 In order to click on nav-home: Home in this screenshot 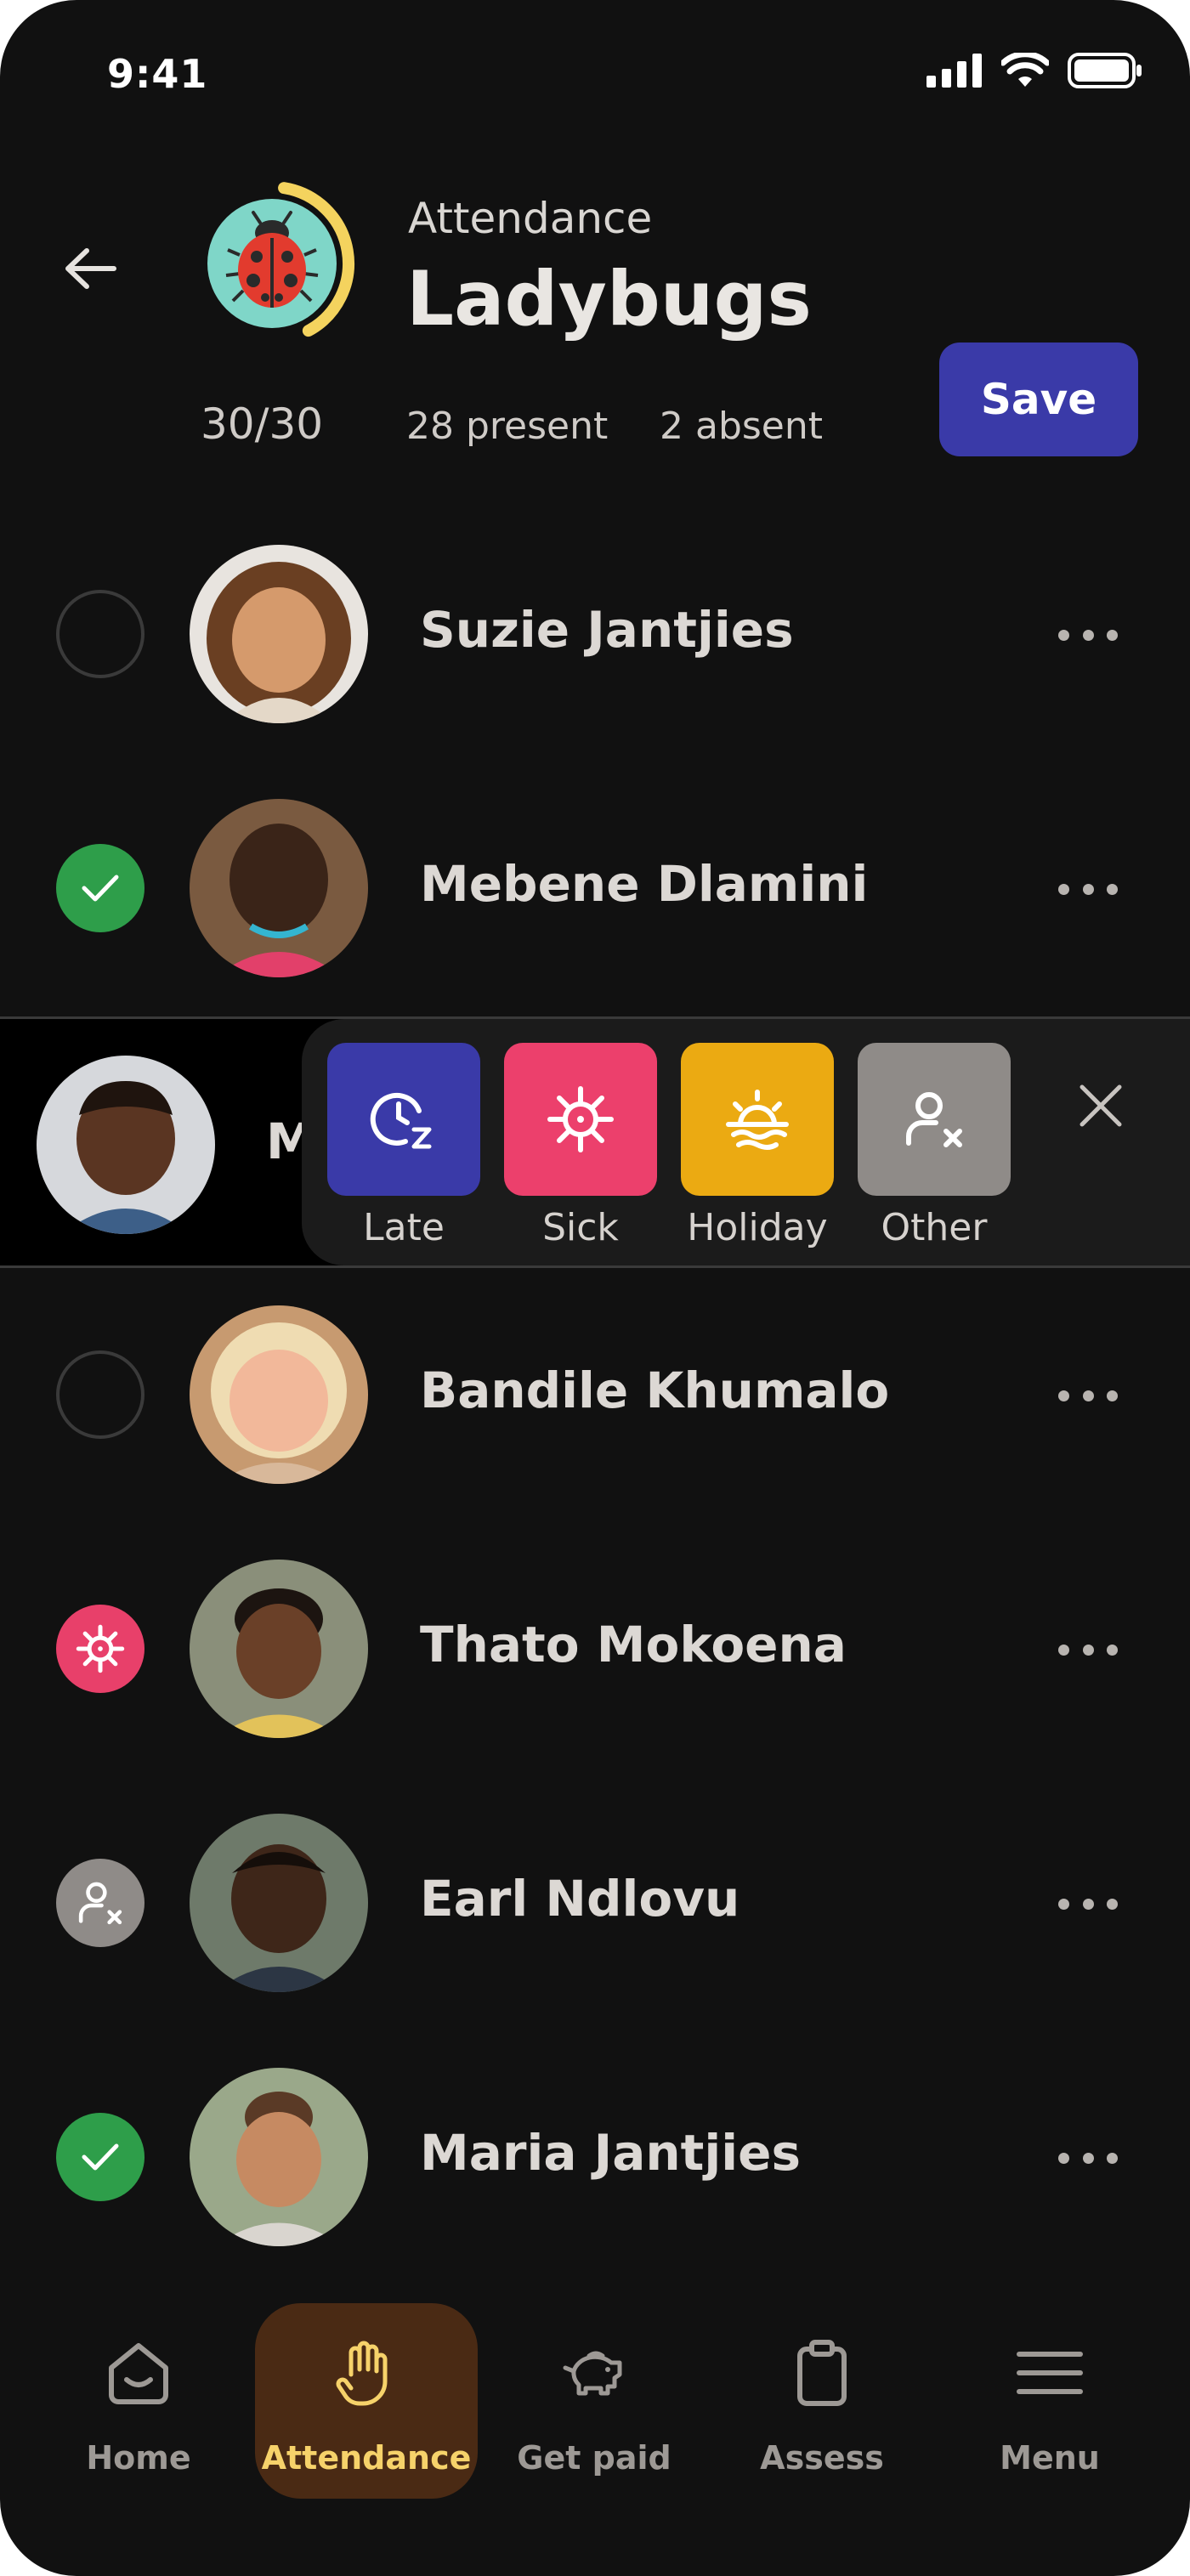, I will do `click(138, 2401)`.